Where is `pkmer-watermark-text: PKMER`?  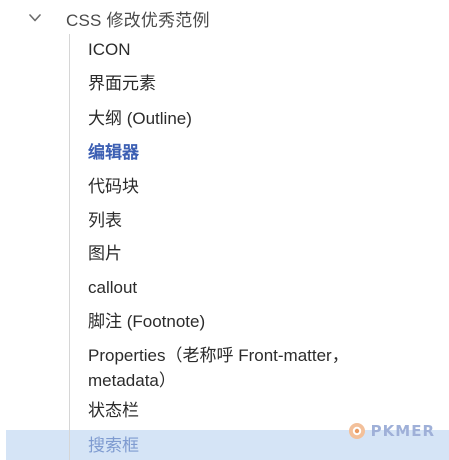 pkmer-watermark-text: PKMER is located at coordinates (402, 431).